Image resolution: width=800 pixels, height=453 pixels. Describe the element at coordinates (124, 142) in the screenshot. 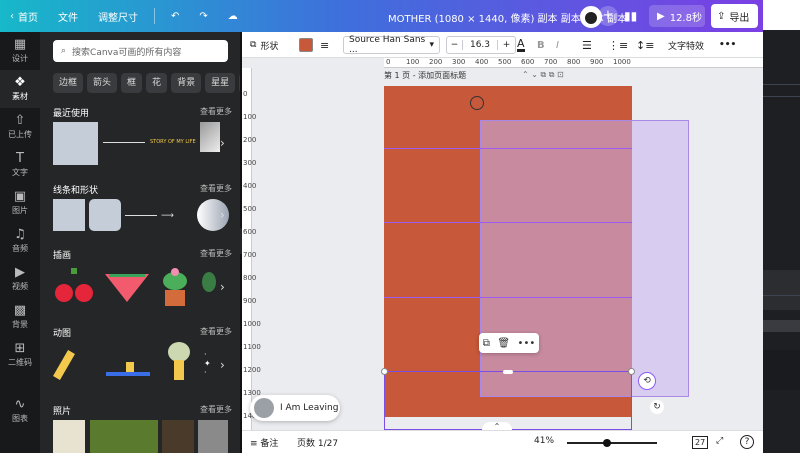

I see `recent-line` at that location.